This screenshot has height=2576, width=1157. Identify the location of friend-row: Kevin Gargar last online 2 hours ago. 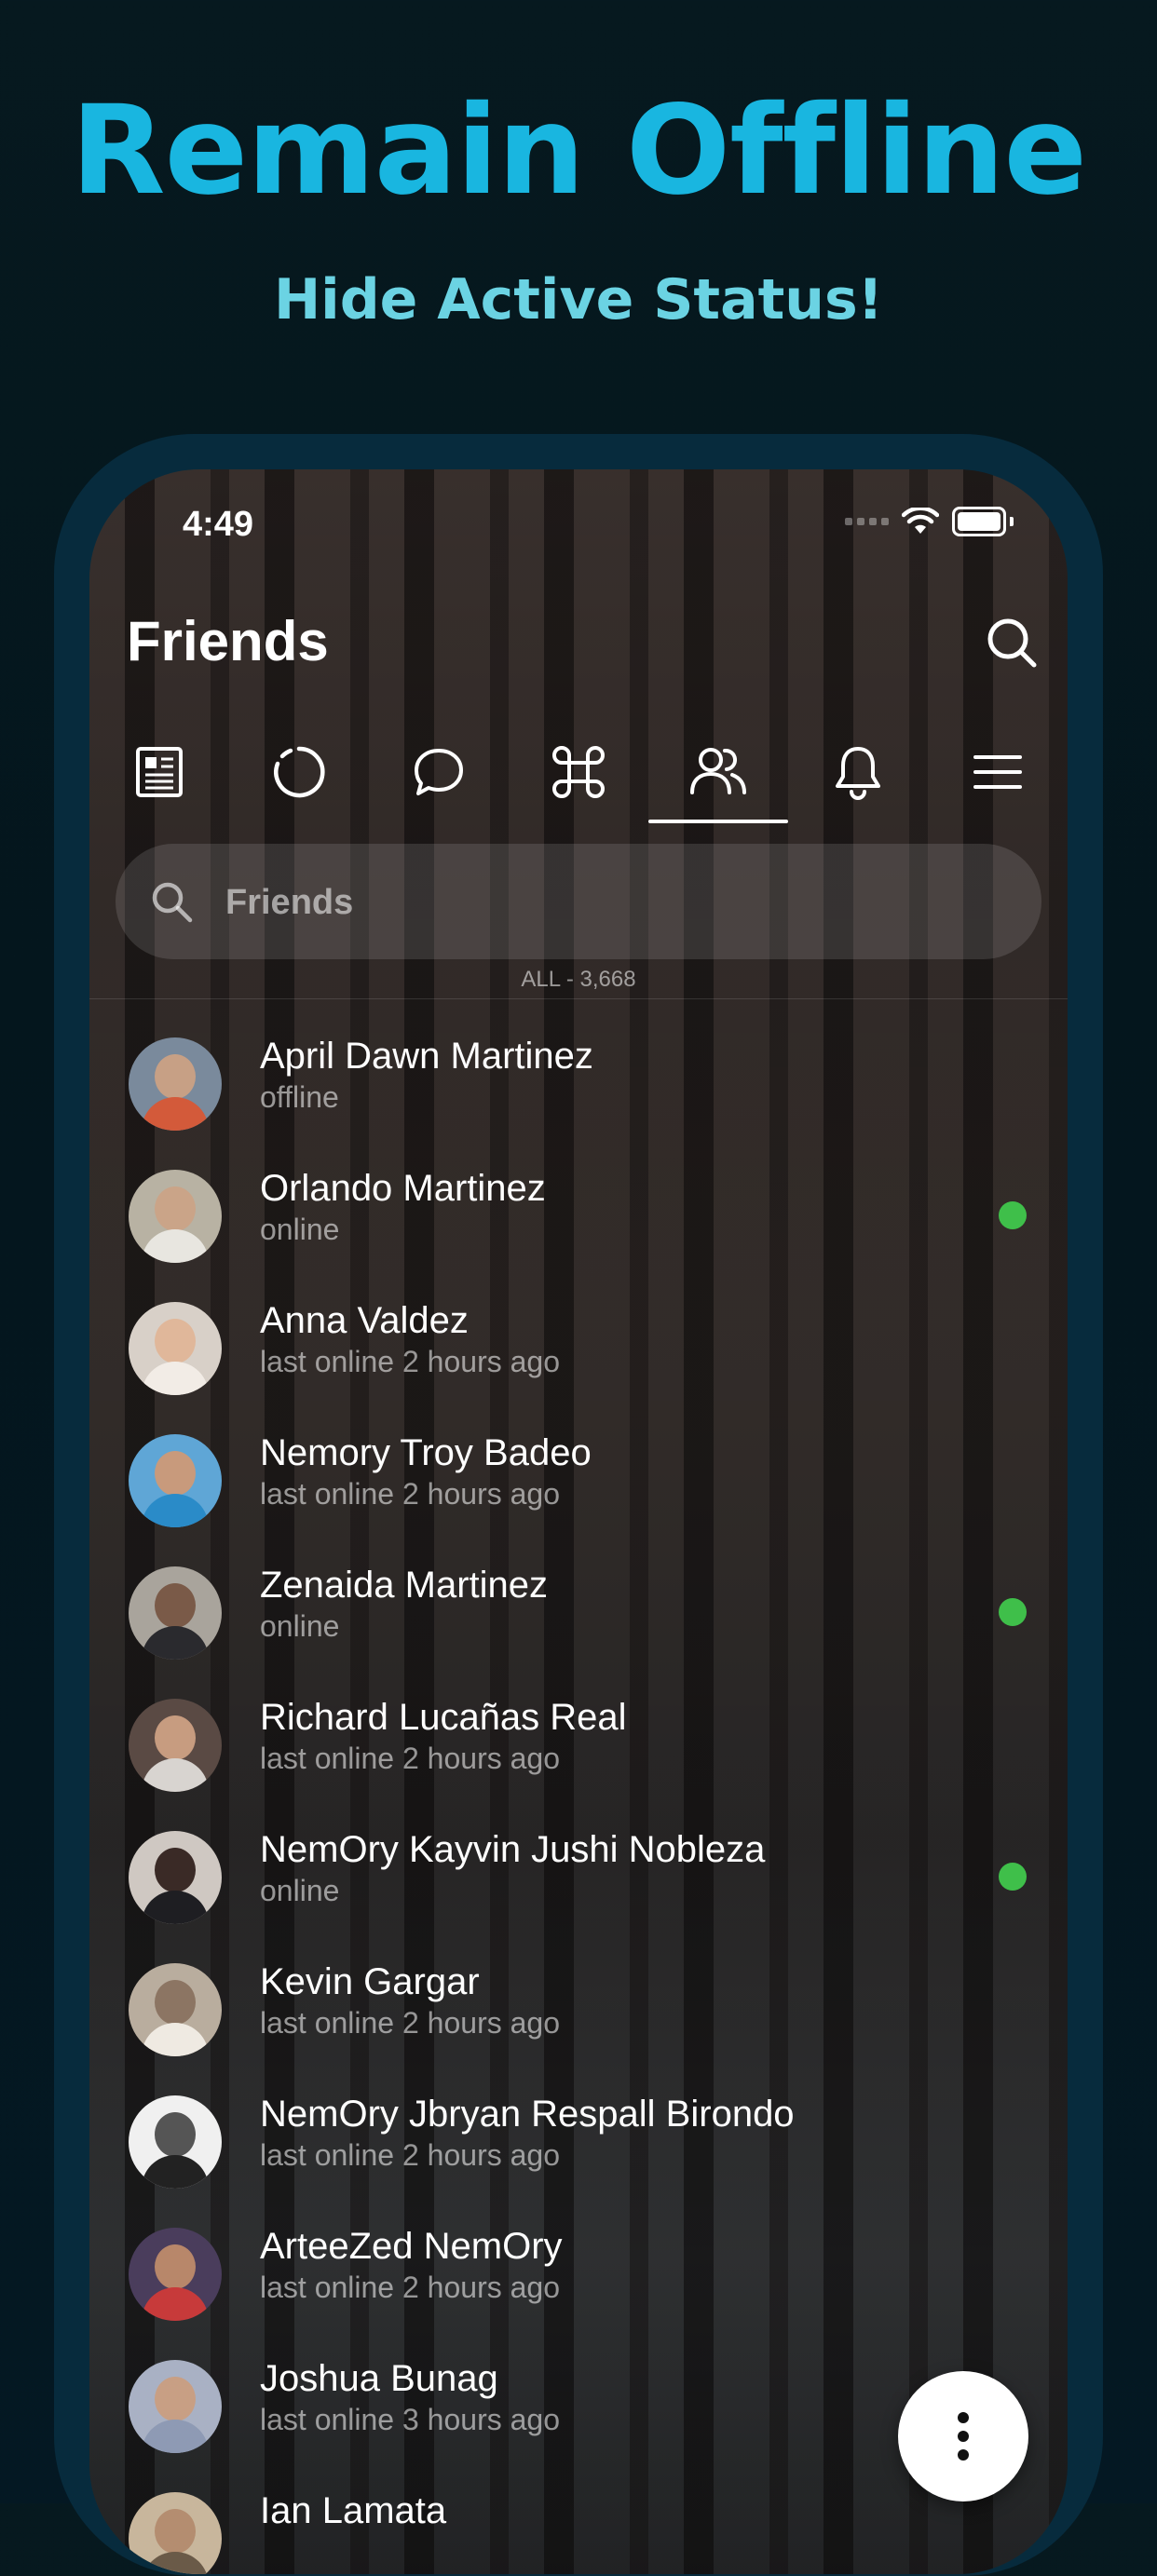
(578, 2009).